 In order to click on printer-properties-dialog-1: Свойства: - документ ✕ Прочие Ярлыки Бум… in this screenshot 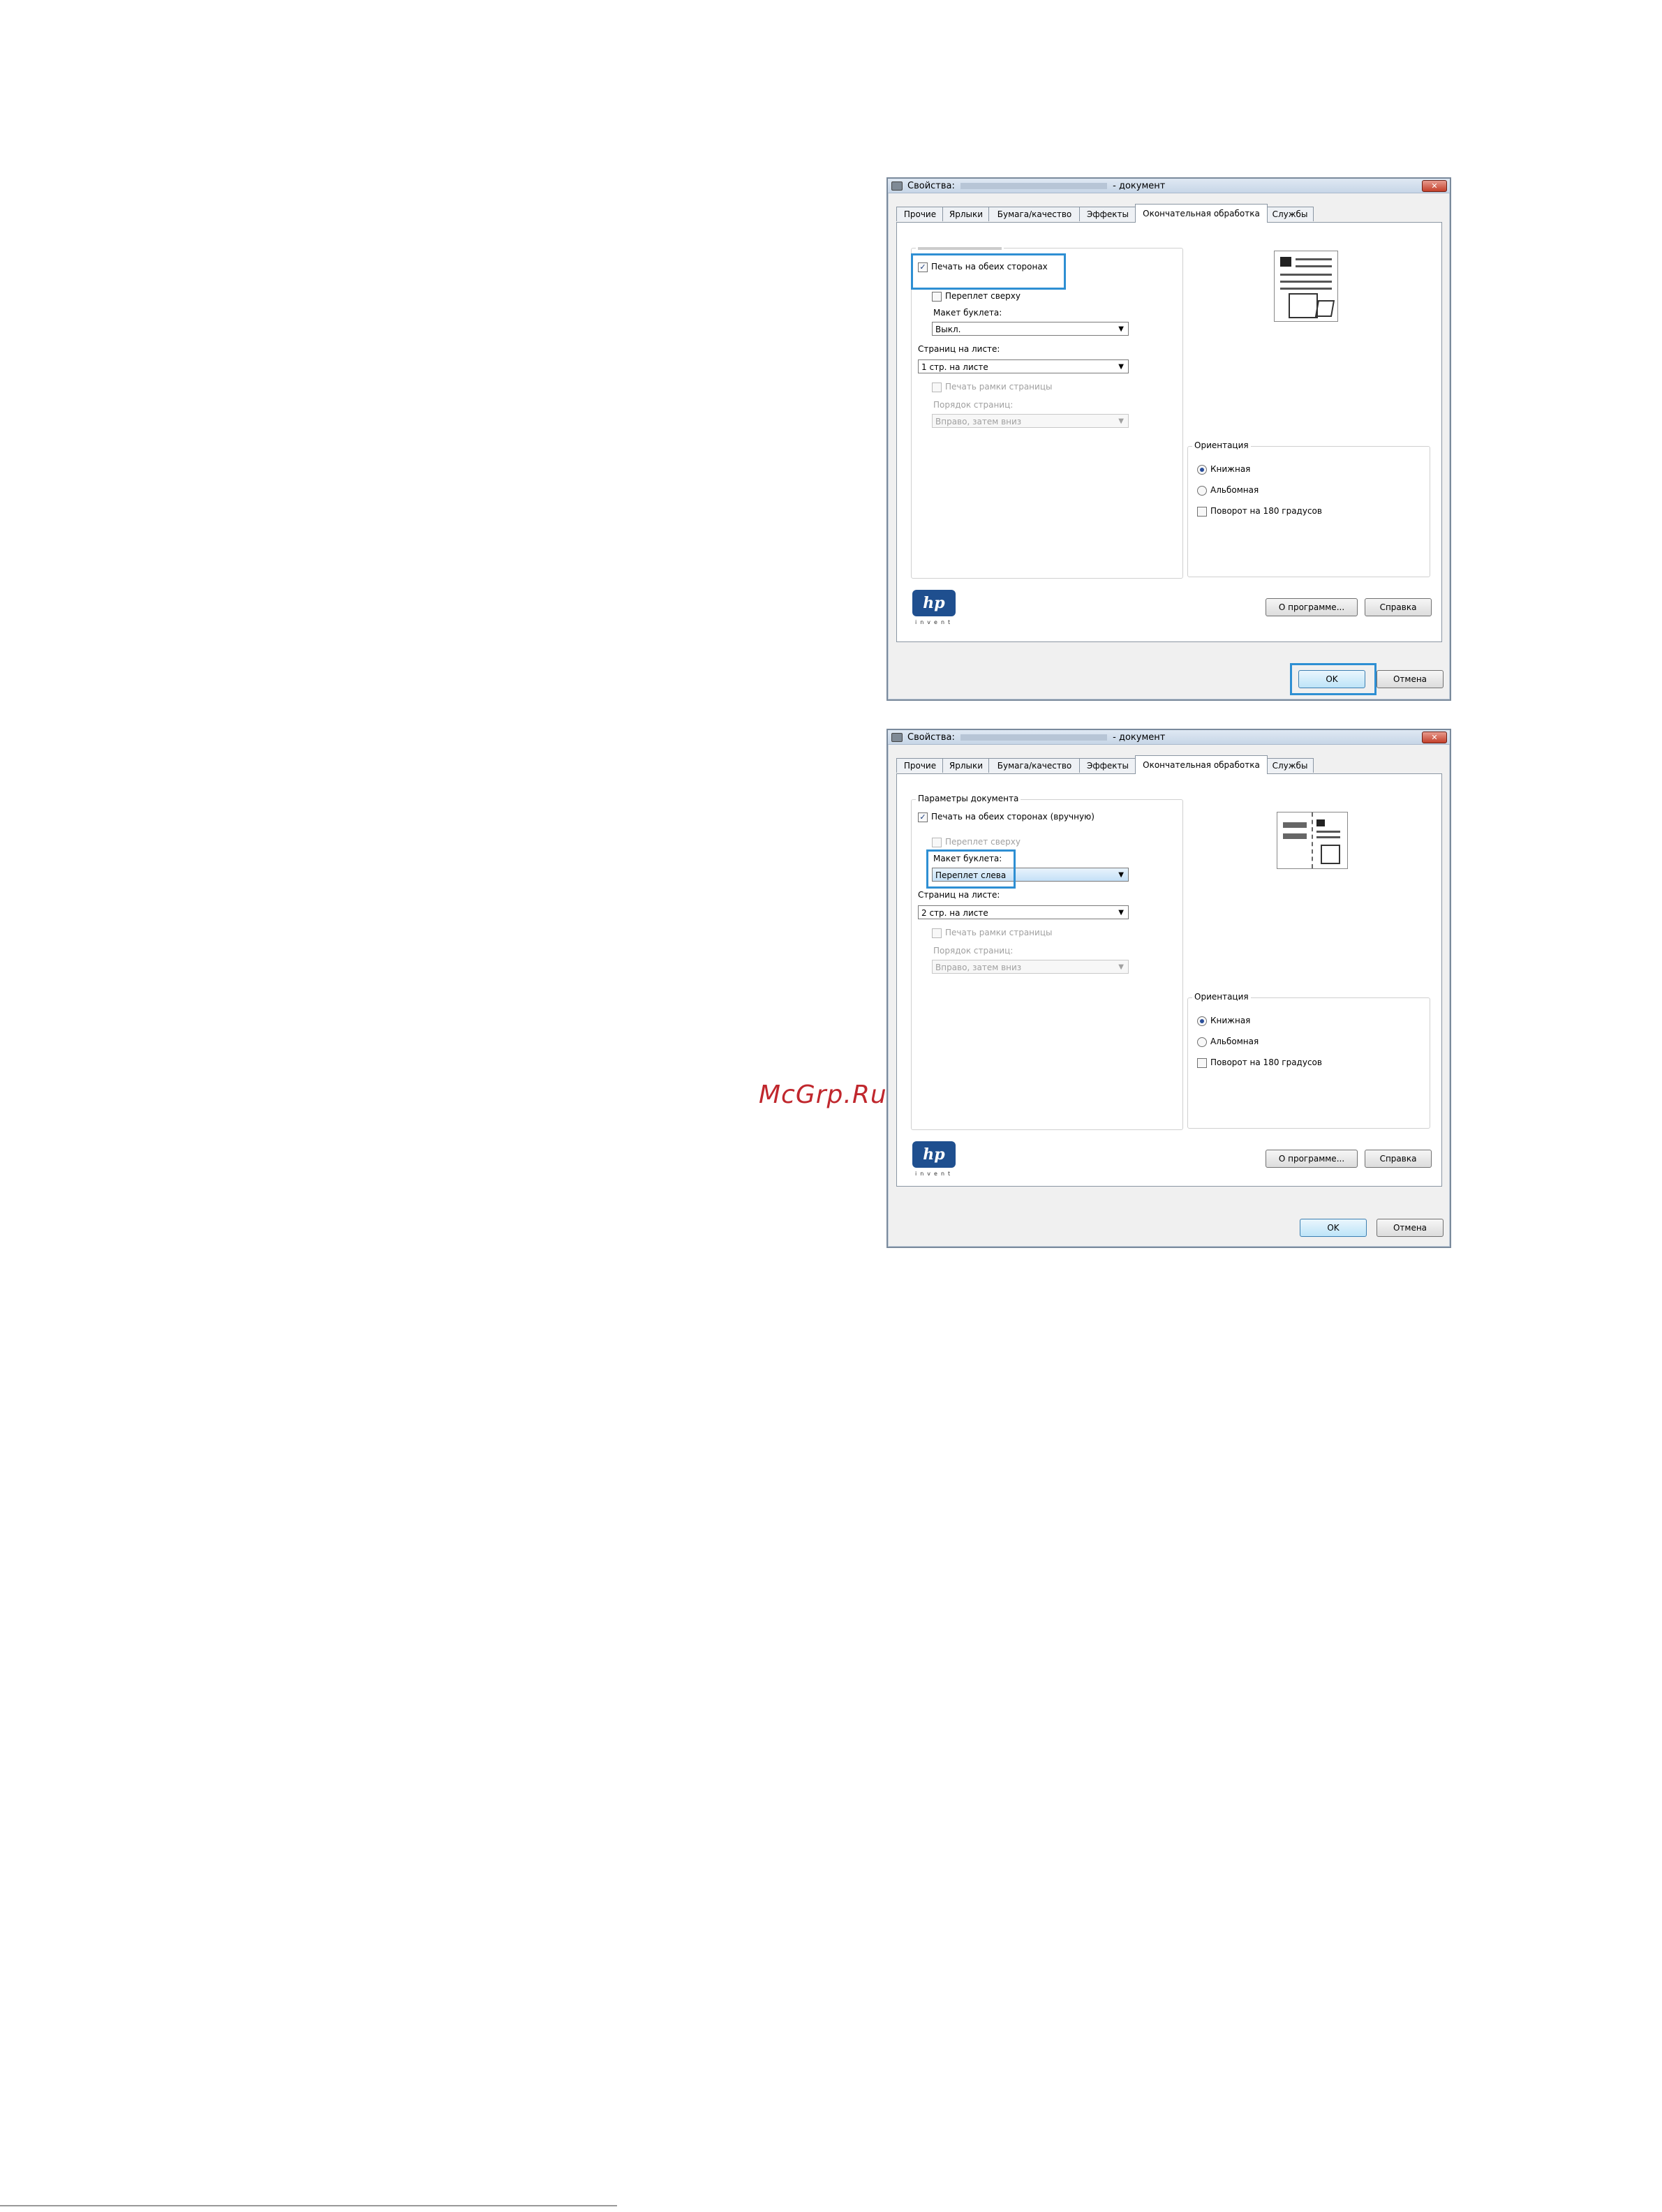, I will do `click(1168, 439)`.